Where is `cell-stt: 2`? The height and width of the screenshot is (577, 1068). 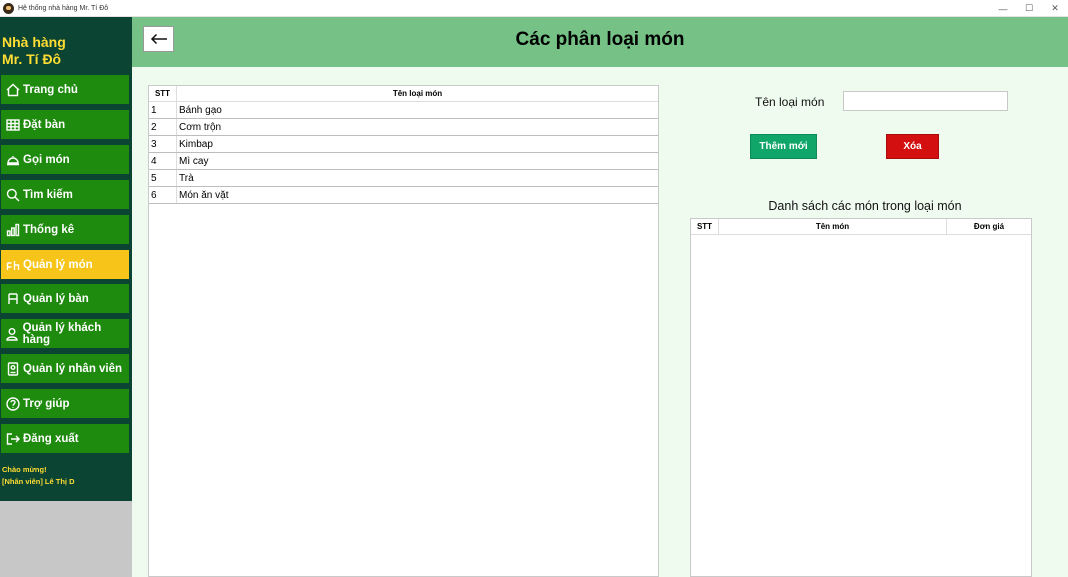 cell-stt: 2 is located at coordinates (163, 127).